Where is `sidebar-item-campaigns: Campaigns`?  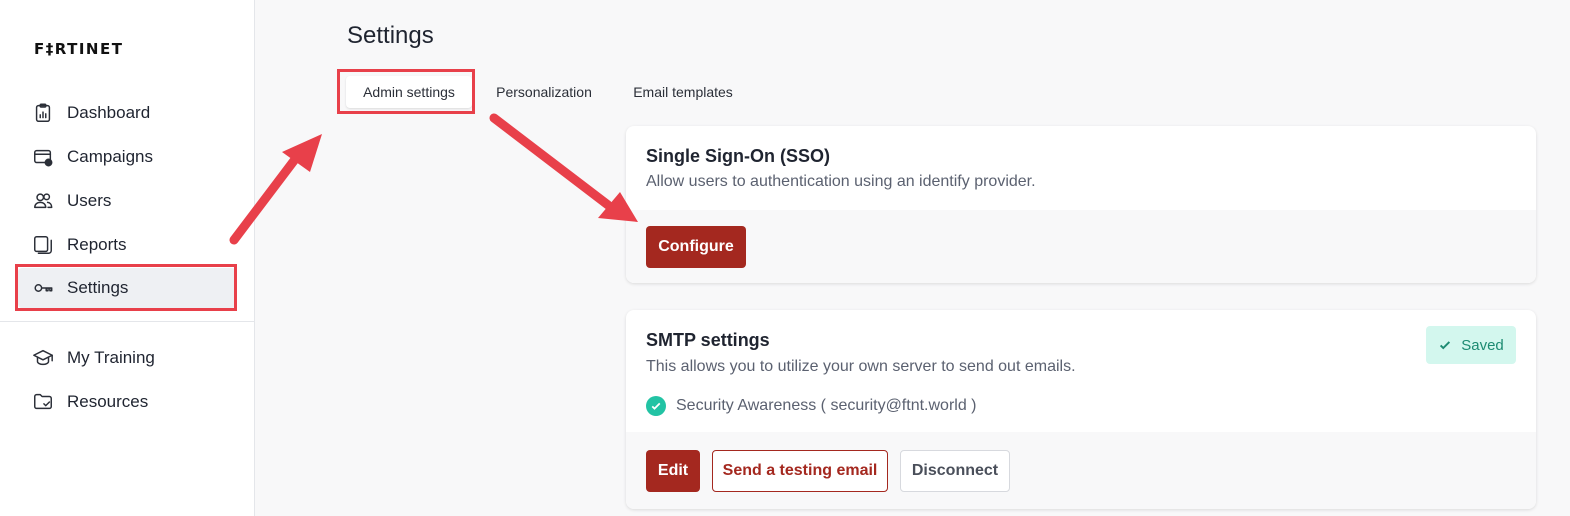 sidebar-item-campaigns: Campaigns is located at coordinates (127, 157).